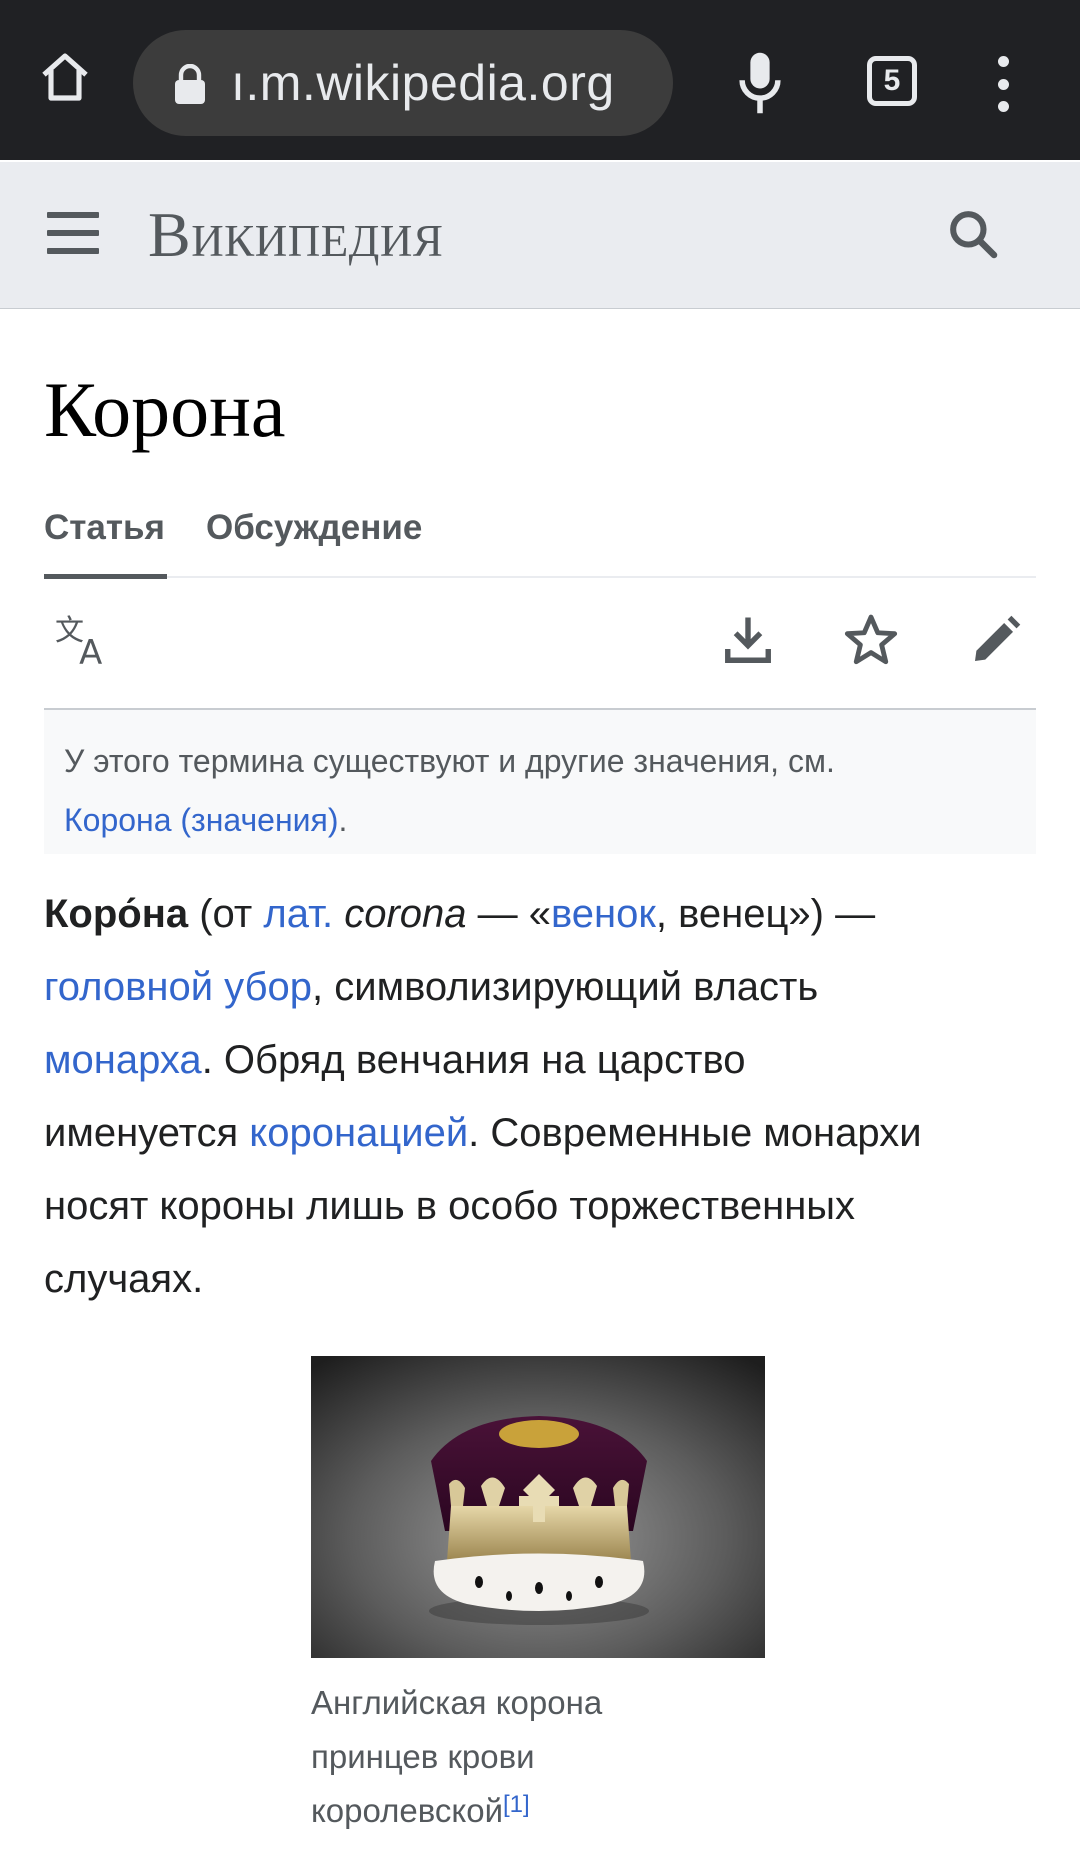  Describe the element at coordinates (201, 820) in the screenshot. I see `disambiguation-link: Корона (значения)` at that location.